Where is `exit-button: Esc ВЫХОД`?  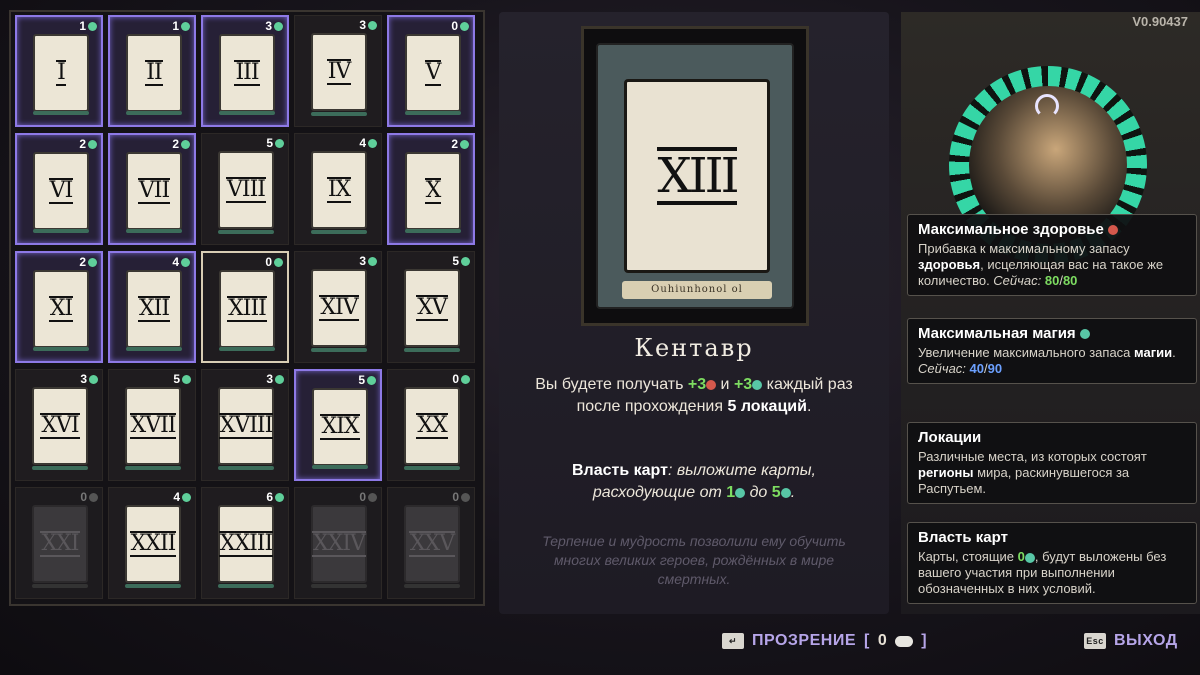 exit-button: Esc ВЫХОД is located at coordinates (1131, 641).